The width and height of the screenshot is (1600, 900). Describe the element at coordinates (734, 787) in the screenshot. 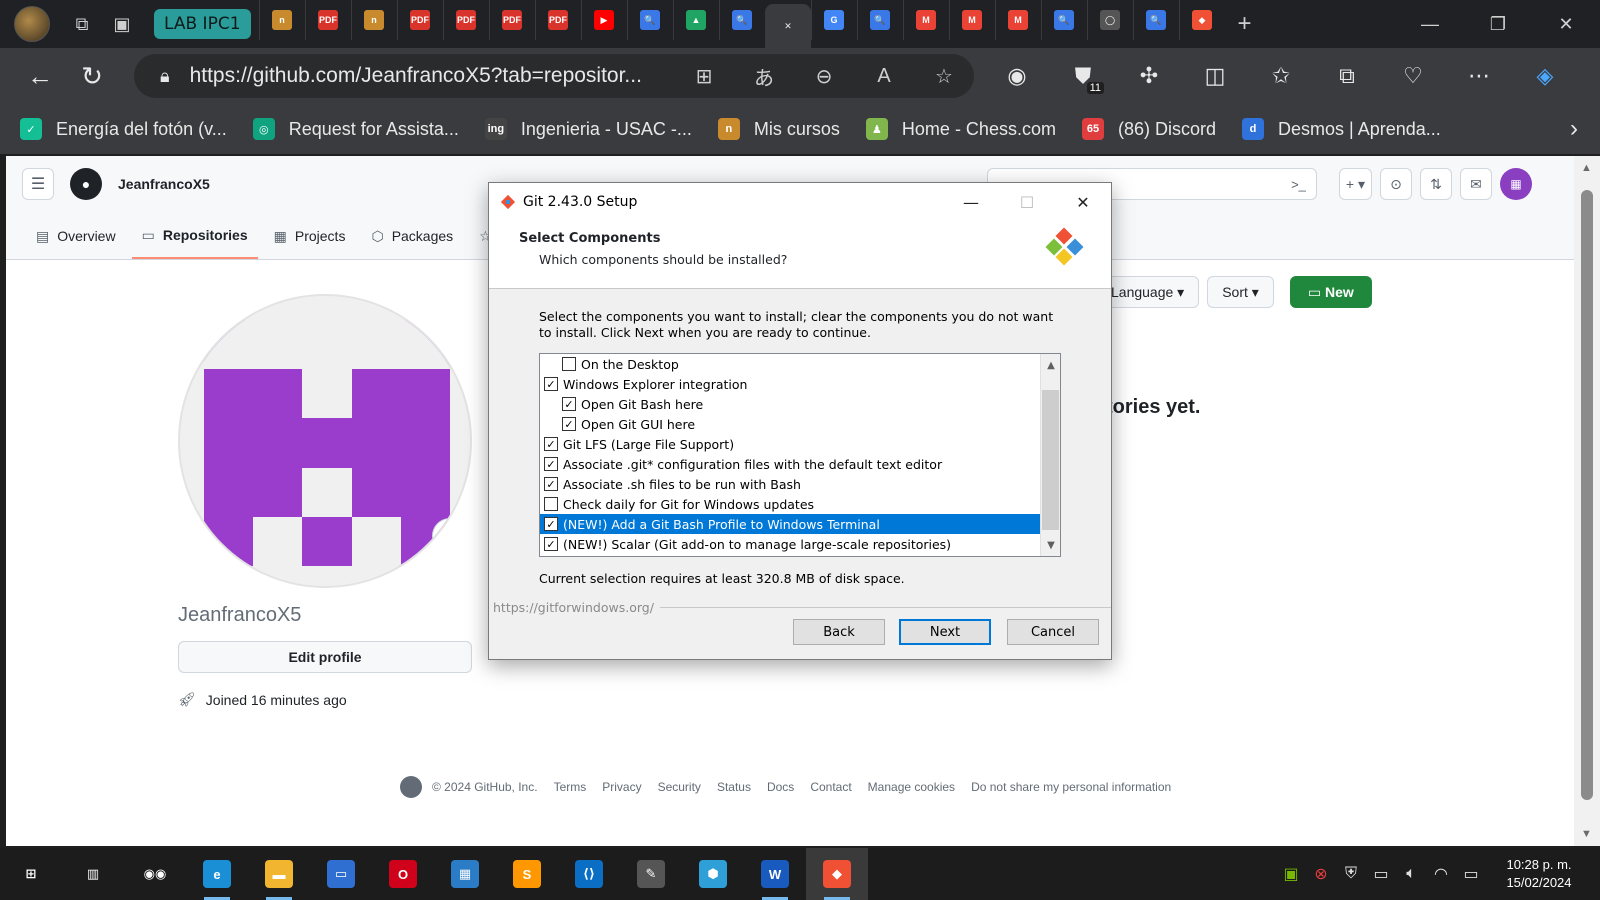

I see `footer-link: Status` at that location.